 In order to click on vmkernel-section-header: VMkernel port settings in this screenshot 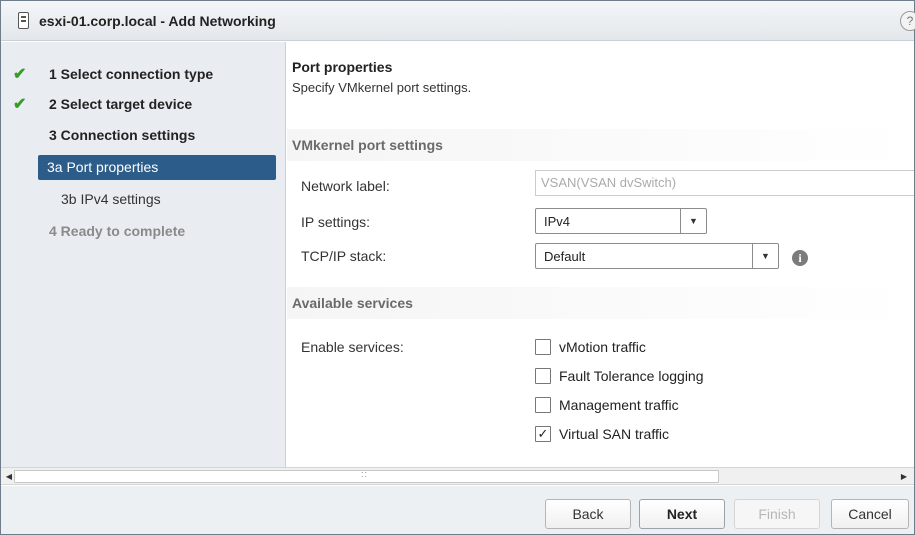, I will do `click(600, 145)`.